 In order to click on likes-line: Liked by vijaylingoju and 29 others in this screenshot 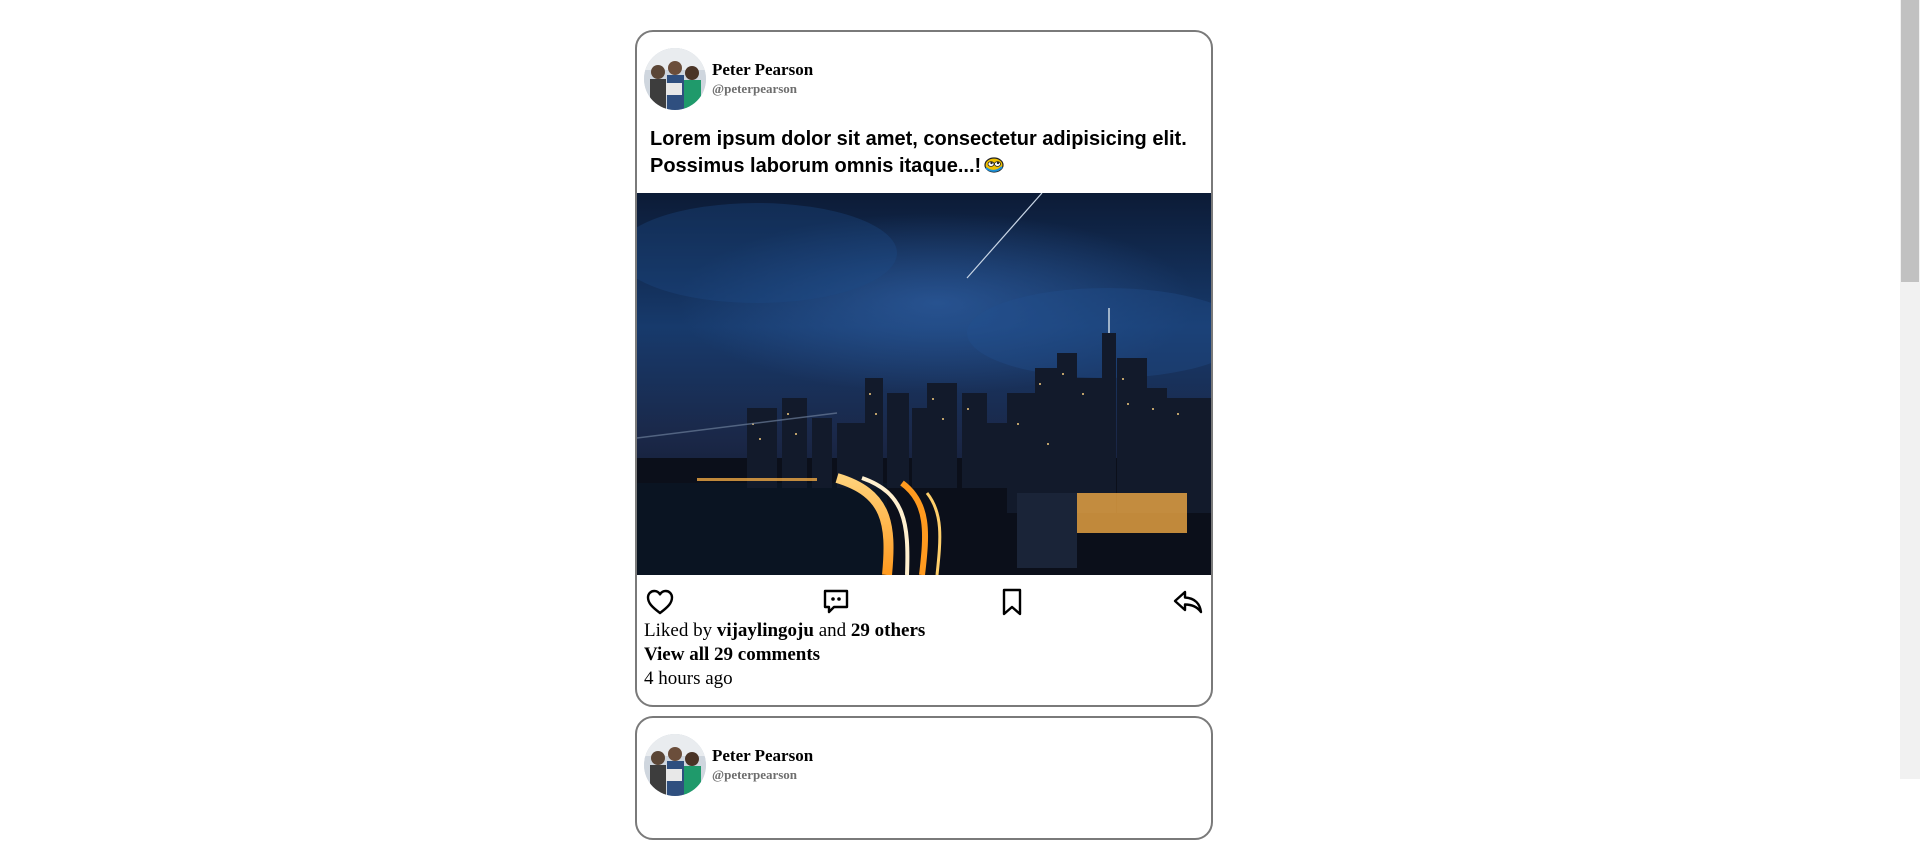, I will do `click(924, 631)`.